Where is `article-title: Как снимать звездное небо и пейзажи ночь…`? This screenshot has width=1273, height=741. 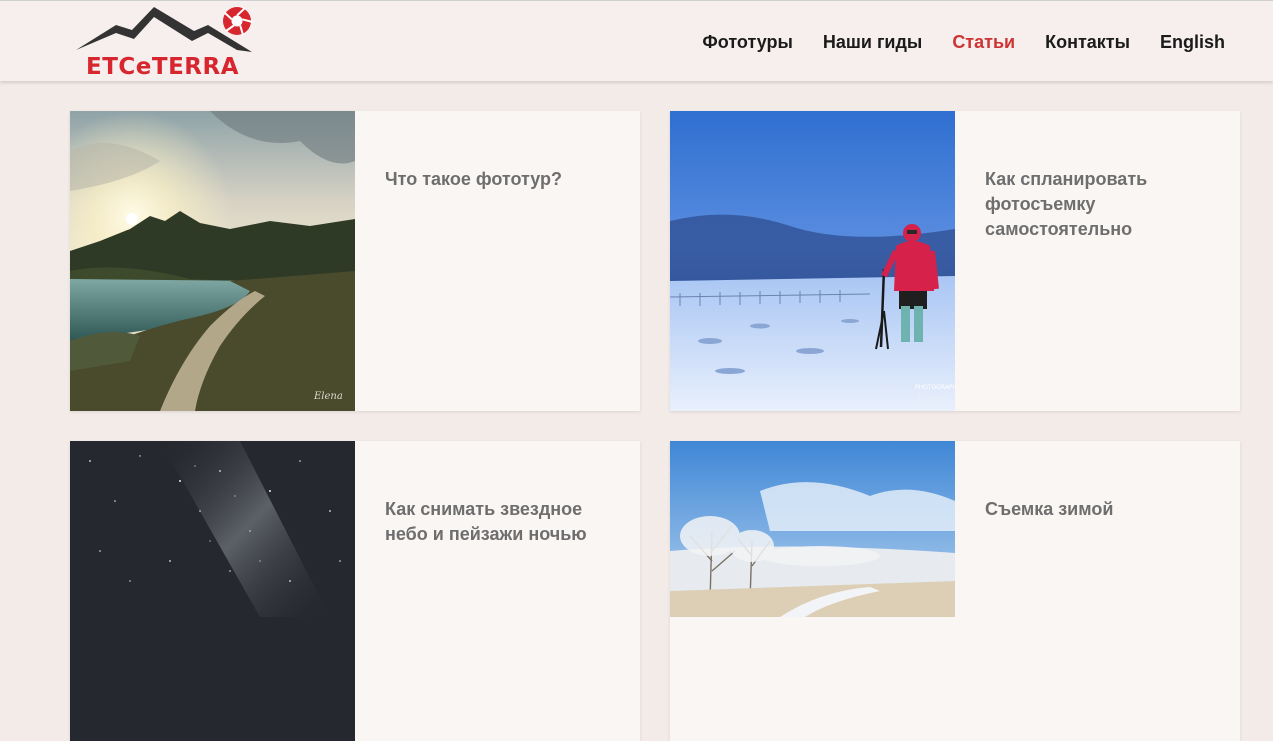 article-title: Как снимать звездное небо и пейзажи ночь… is located at coordinates (502, 522).